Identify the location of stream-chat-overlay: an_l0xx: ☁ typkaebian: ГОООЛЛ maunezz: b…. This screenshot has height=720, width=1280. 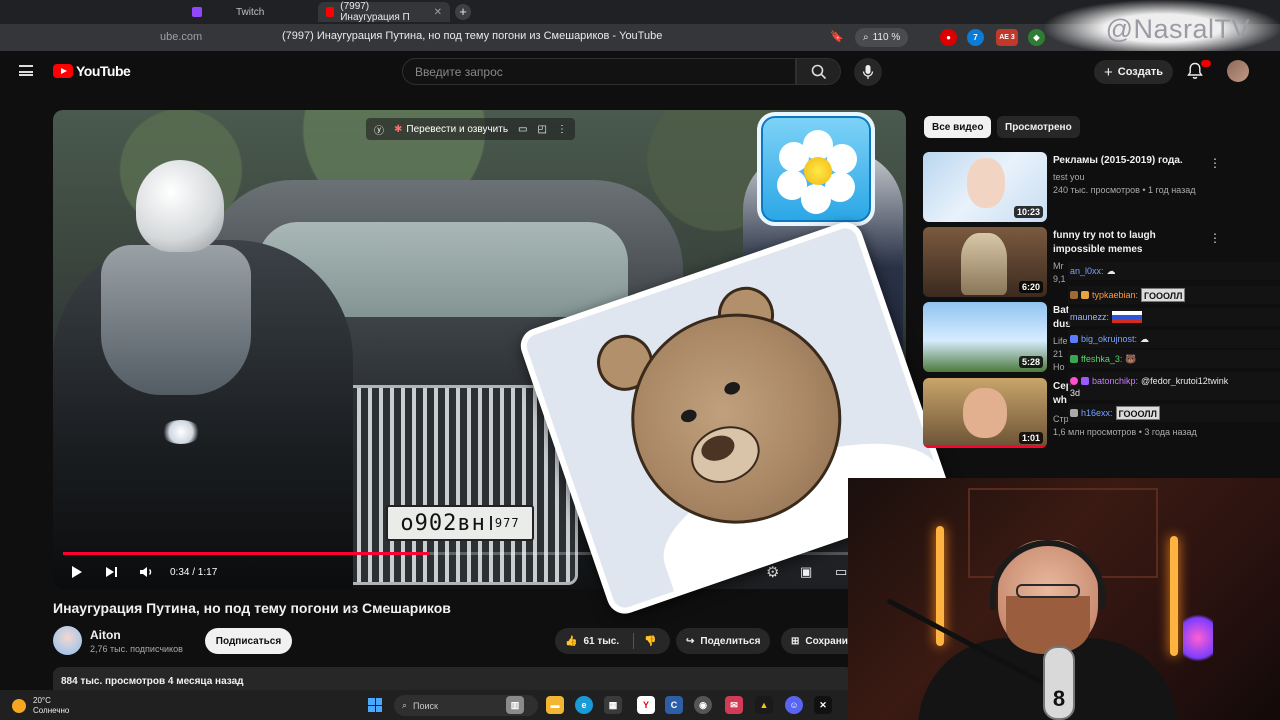
(1174, 342).